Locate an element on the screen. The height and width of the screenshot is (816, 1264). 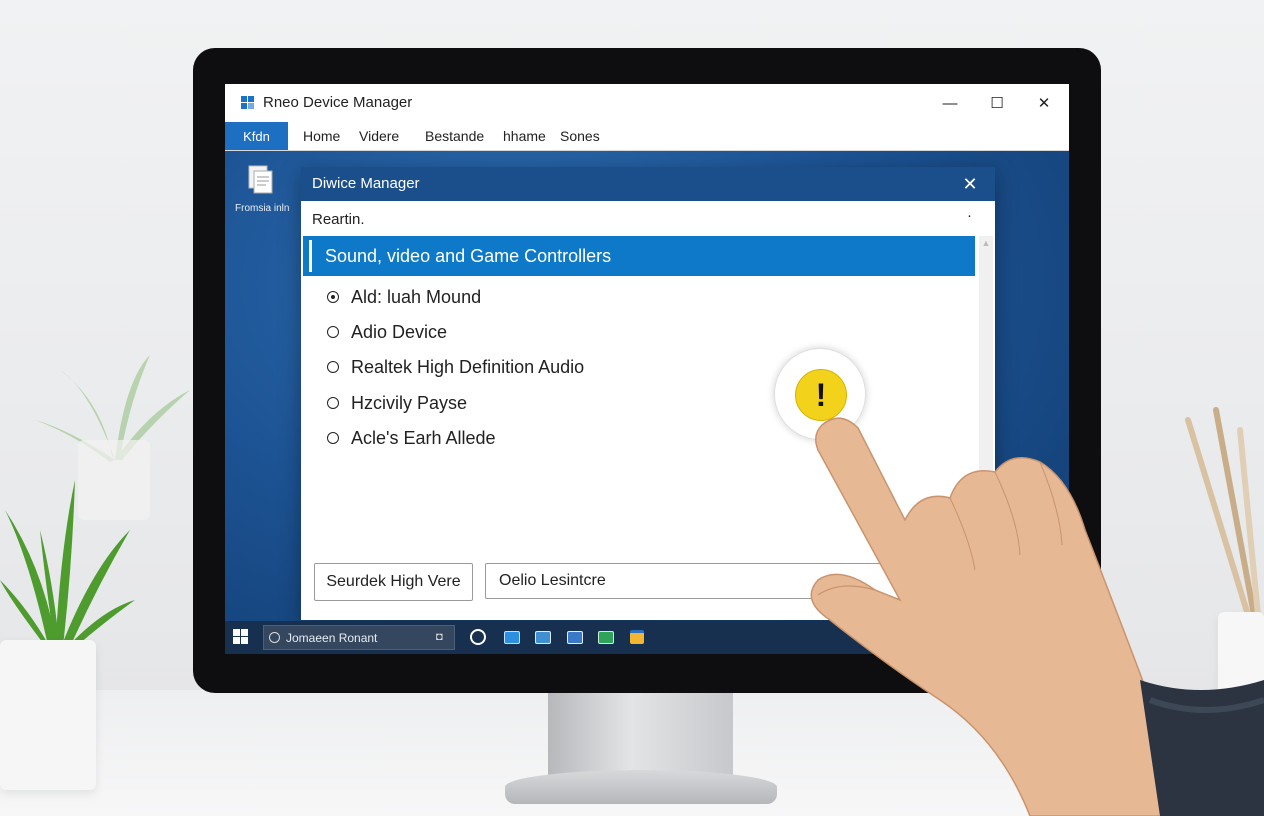
category-marker is located at coordinates (310, 256).